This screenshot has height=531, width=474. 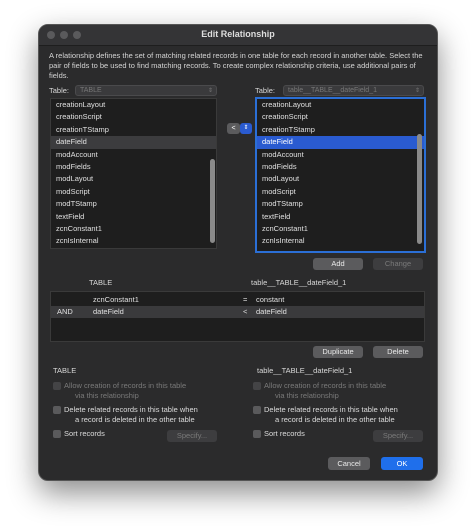 I want to click on right-sort-checkbox, so click(x=257, y=434).